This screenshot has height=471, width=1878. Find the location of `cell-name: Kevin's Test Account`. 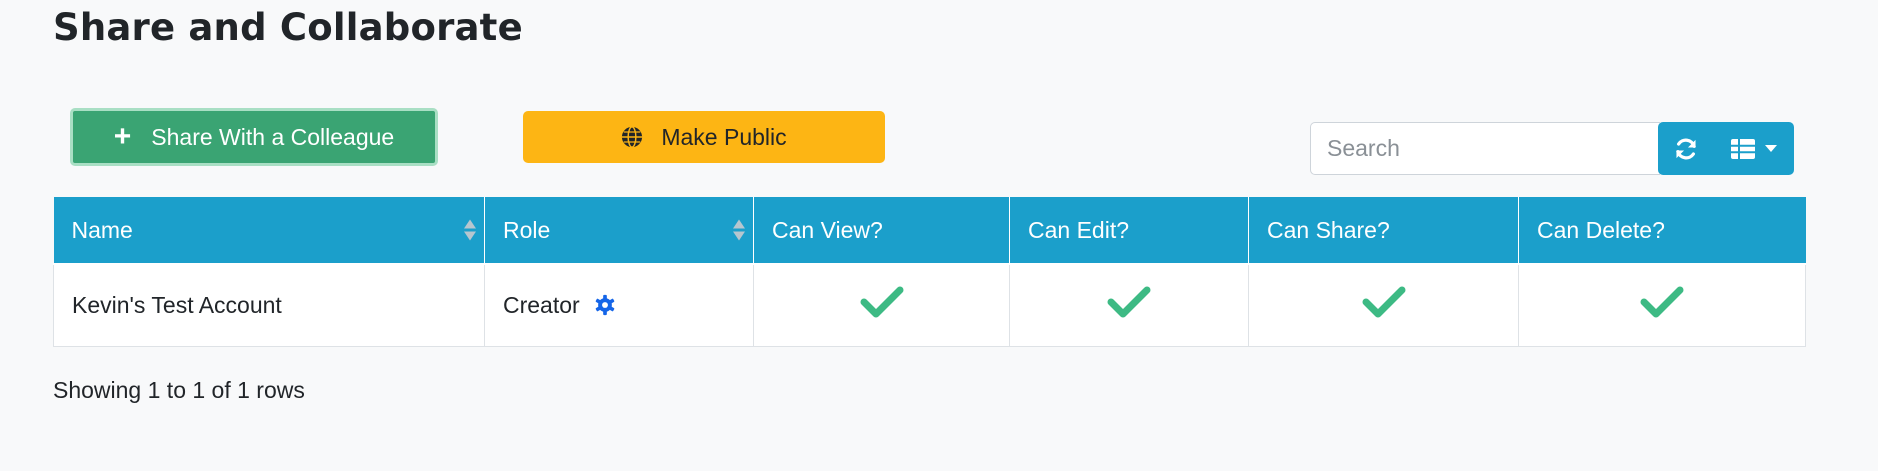

cell-name: Kevin's Test Account is located at coordinates (269, 305).